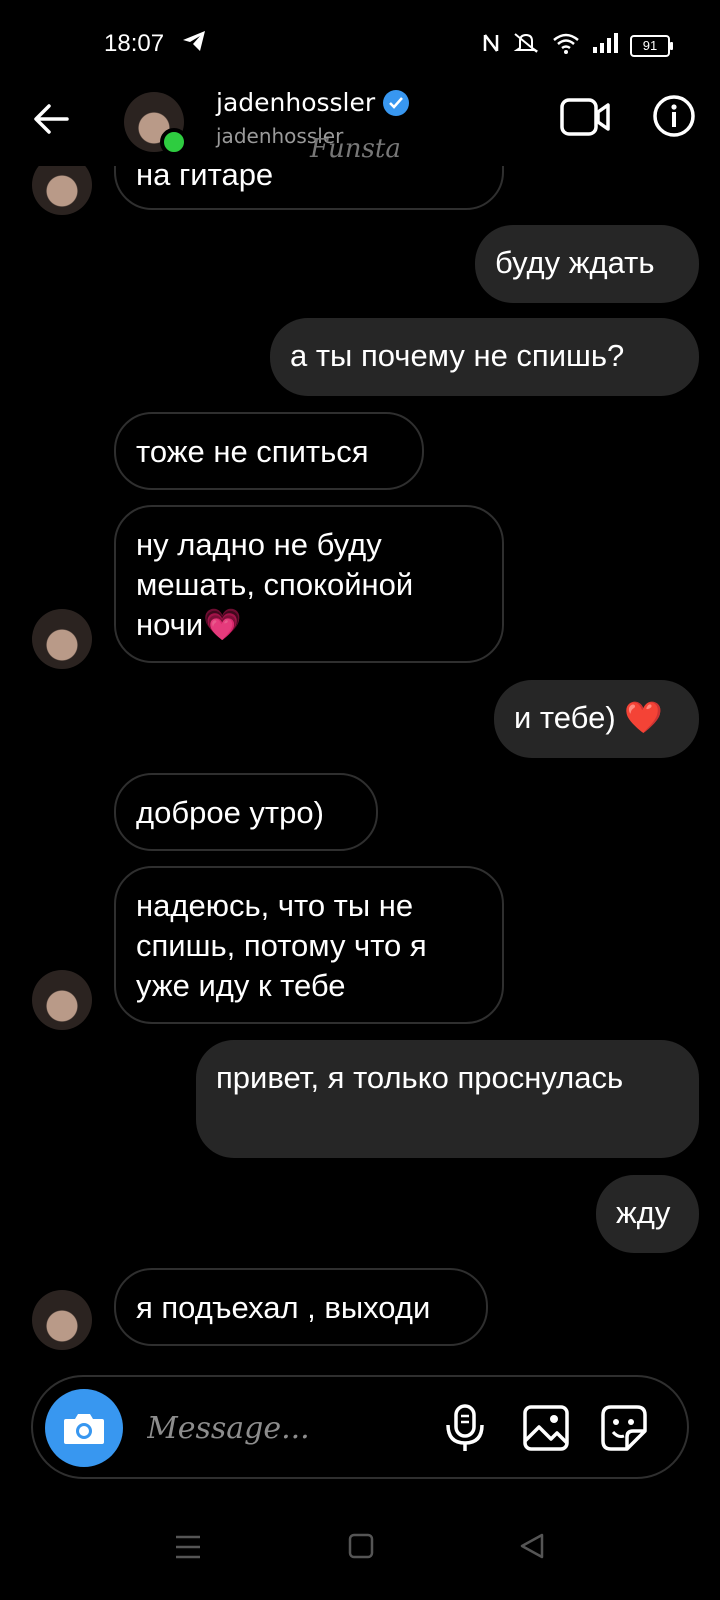 Image resolution: width=720 pixels, height=1600 pixels. I want to click on message-composer, so click(360, 1427).